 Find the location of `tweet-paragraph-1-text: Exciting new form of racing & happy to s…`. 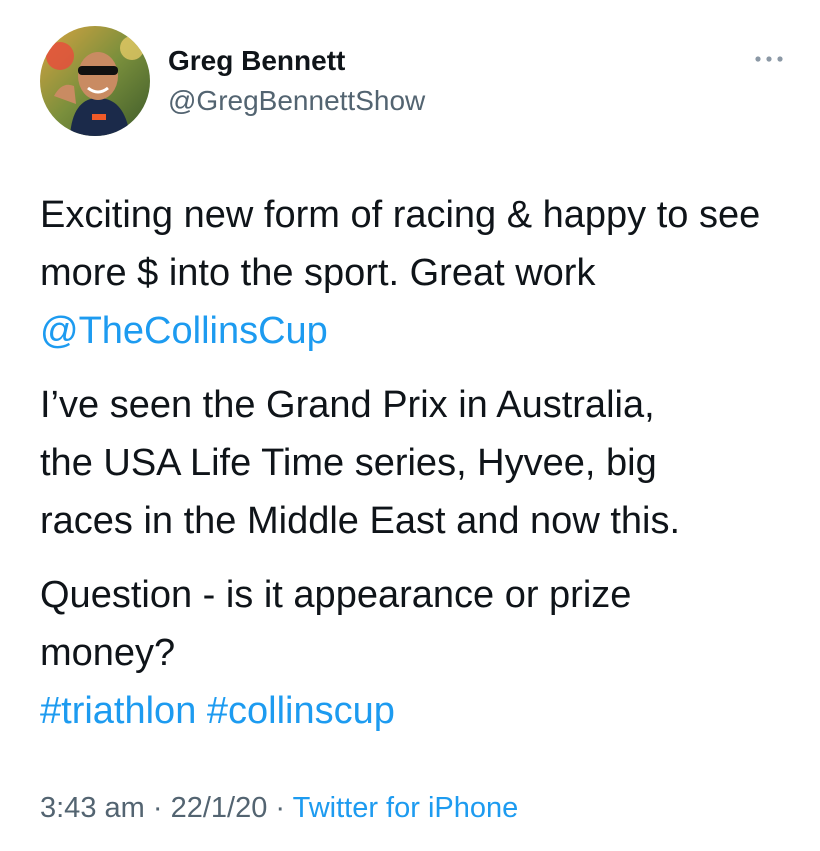

tweet-paragraph-1-text: Exciting new form of racing & happy to s… is located at coordinates (400, 244).